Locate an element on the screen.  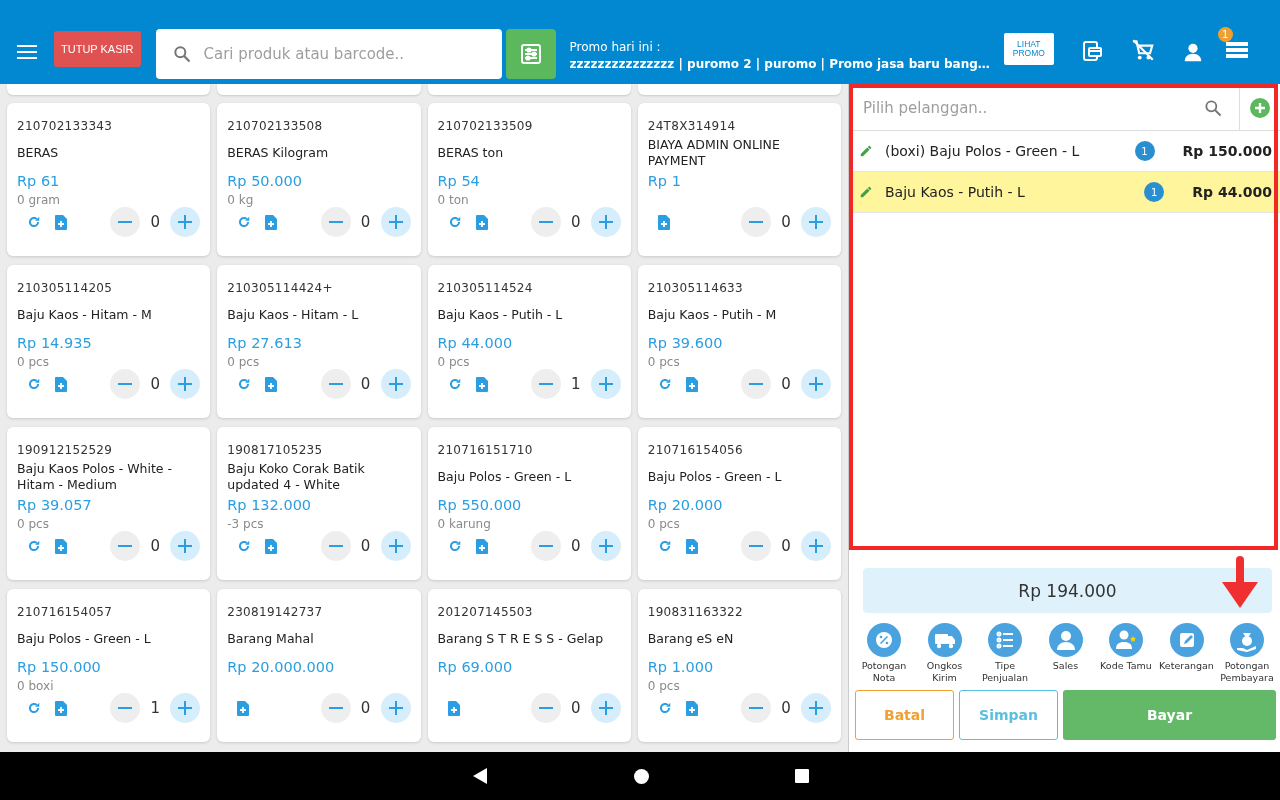
product-card: 210702133509 BERAS ton Rp 54 0 ton 0 is located at coordinates (529, 179).